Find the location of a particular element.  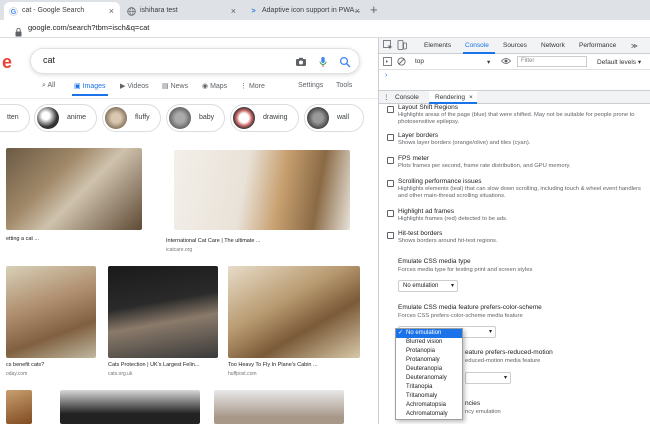

log-levels-dropdown: Default levels ▾ is located at coordinates (619, 62).